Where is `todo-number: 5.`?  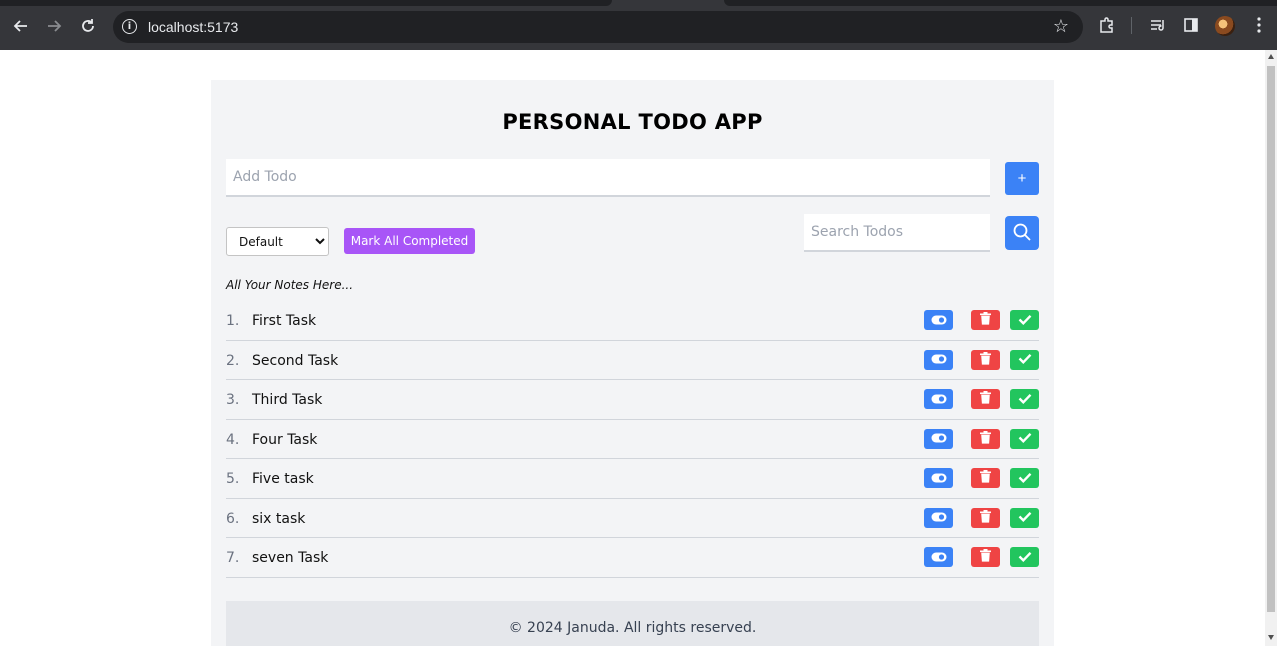
todo-number: 5. is located at coordinates (233, 479).